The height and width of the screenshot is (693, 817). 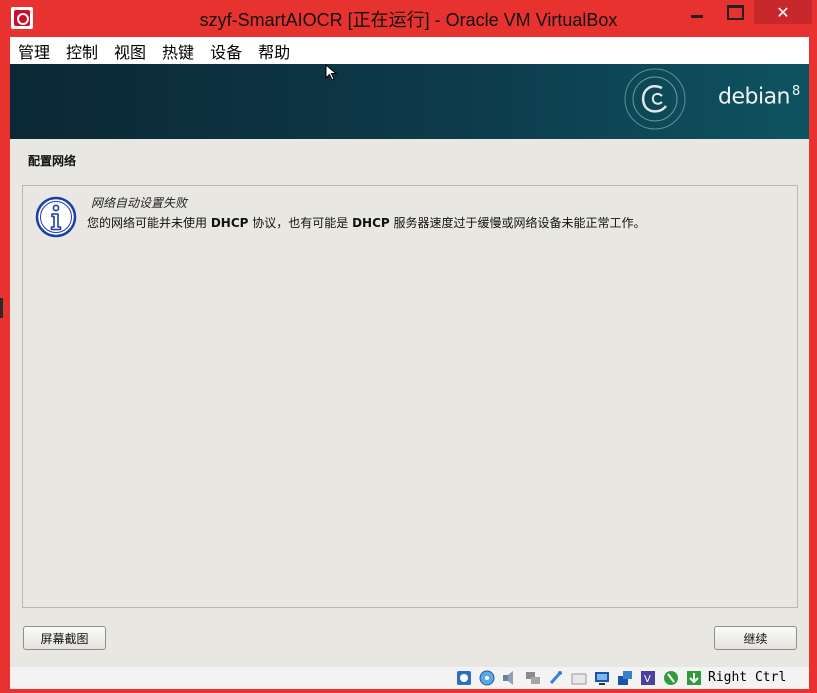 What do you see at coordinates (464, 678) in the screenshot?
I see `hard-disk-icon` at bounding box center [464, 678].